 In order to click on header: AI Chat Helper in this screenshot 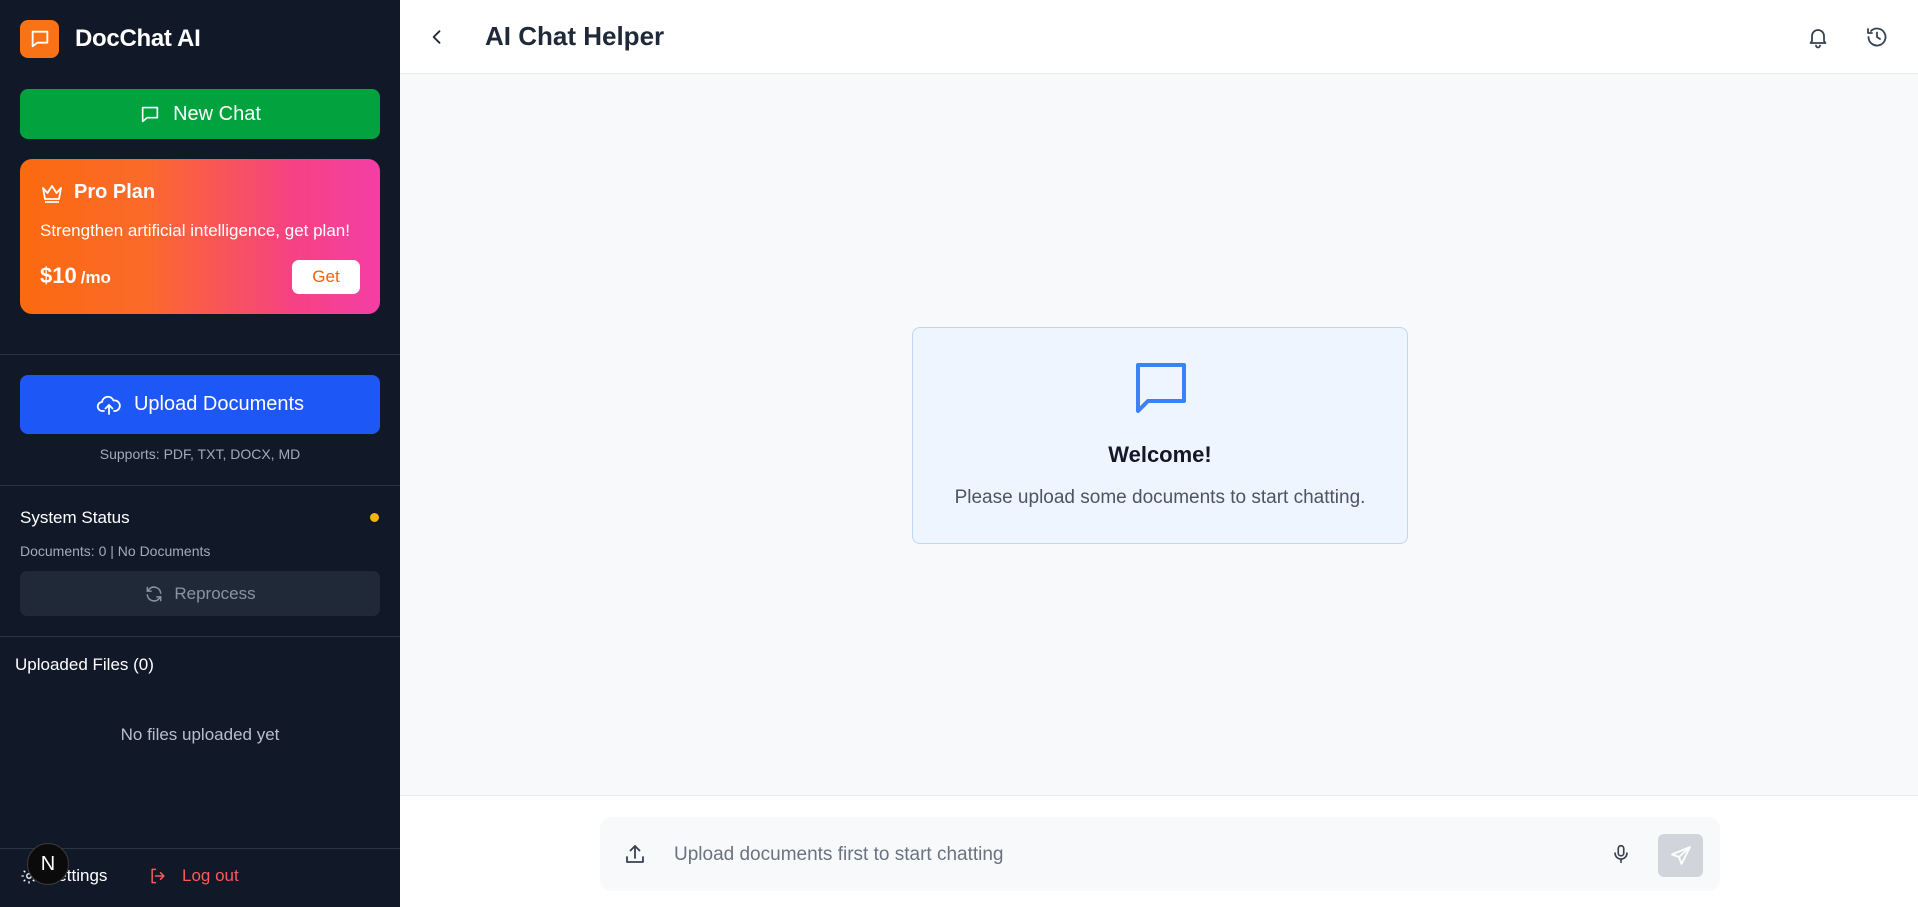, I will do `click(1159, 37)`.